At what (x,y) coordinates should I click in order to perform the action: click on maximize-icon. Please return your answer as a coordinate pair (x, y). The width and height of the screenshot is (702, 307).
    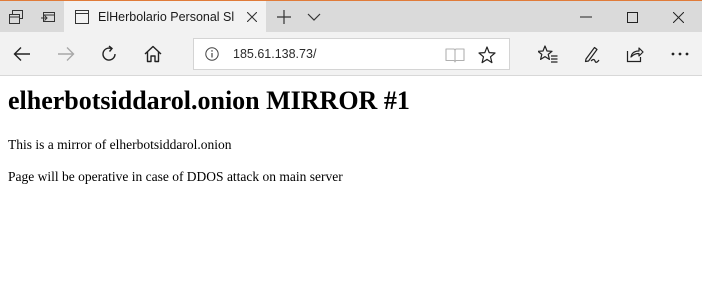
    Looking at the image, I should click on (632, 17).